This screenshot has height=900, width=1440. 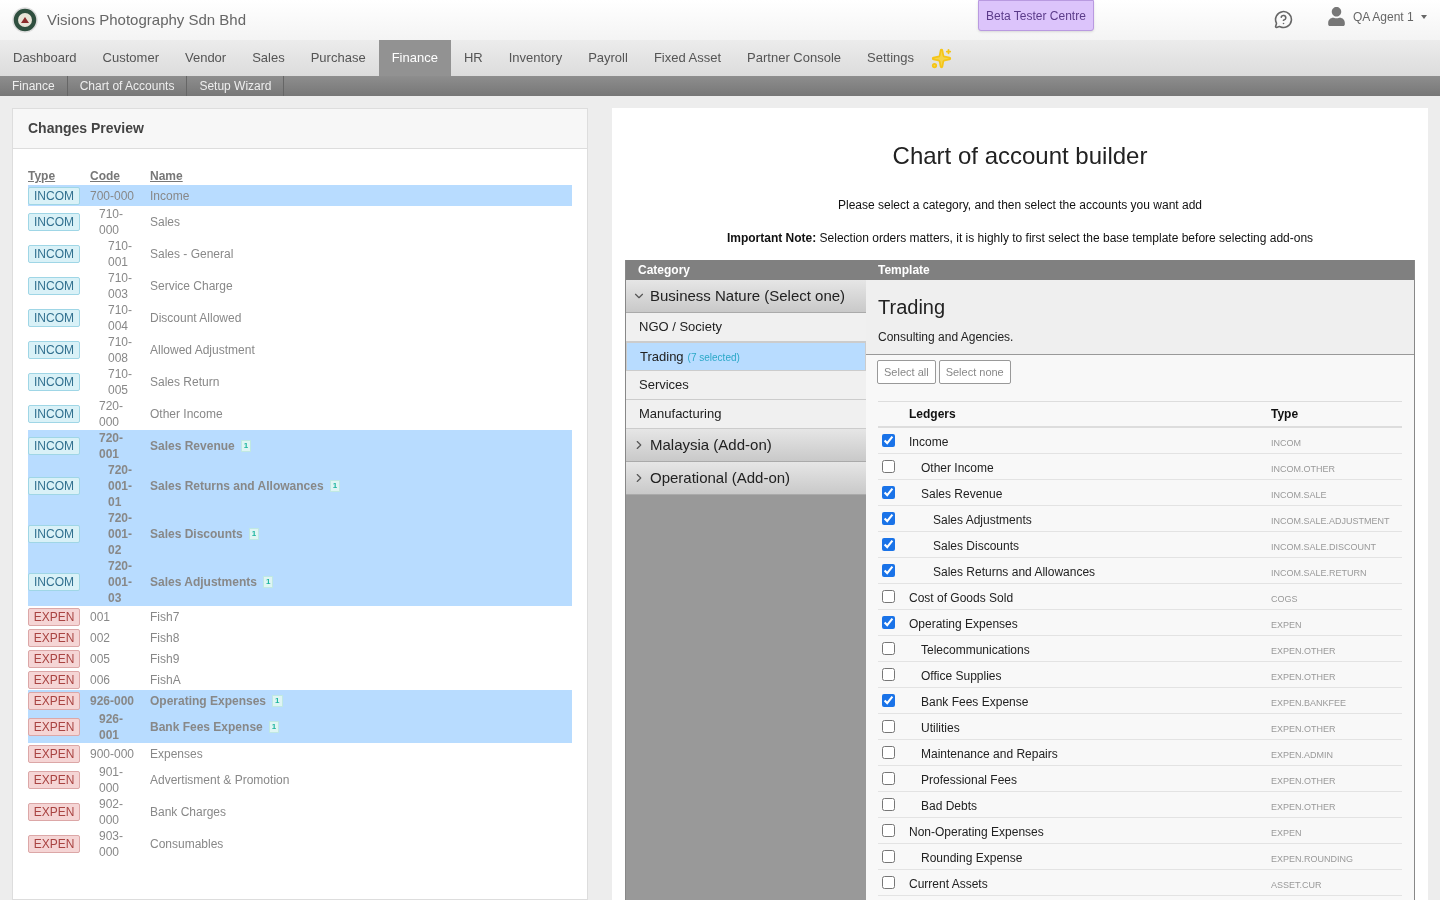 What do you see at coordinates (165, 679) in the screenshot?
I see `account-name: FishA` at bounding box center [165, 679].